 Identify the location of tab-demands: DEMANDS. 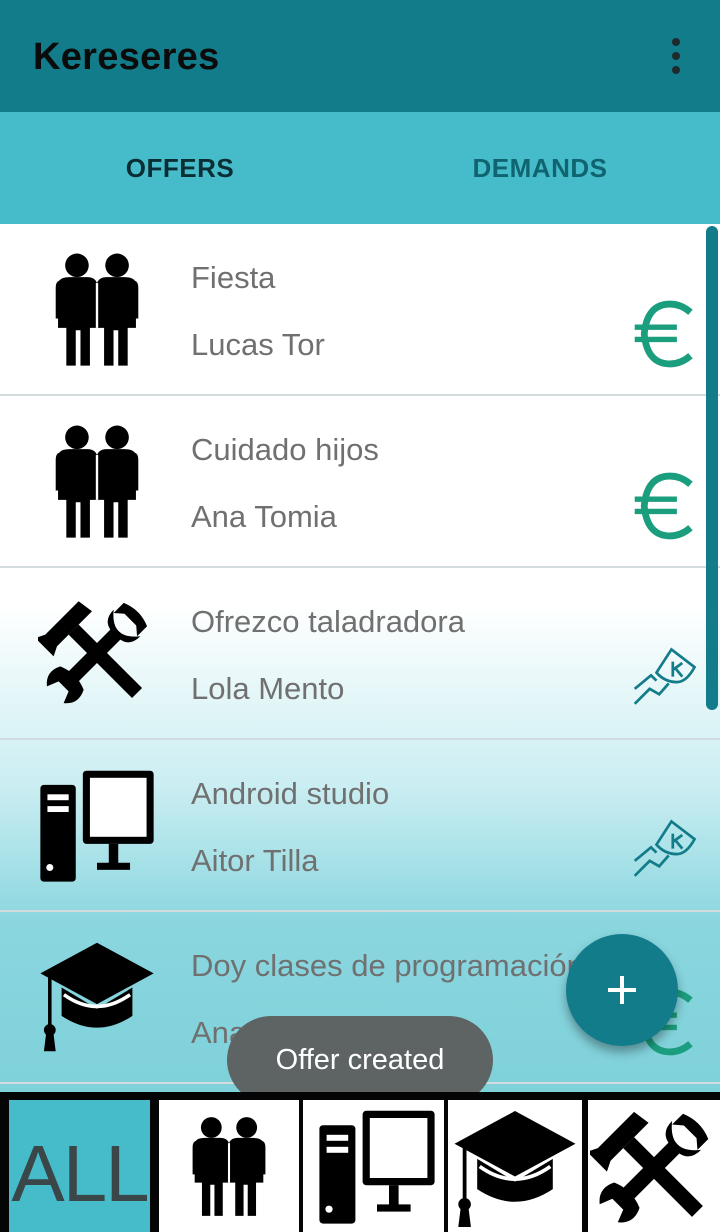
(540, 168).